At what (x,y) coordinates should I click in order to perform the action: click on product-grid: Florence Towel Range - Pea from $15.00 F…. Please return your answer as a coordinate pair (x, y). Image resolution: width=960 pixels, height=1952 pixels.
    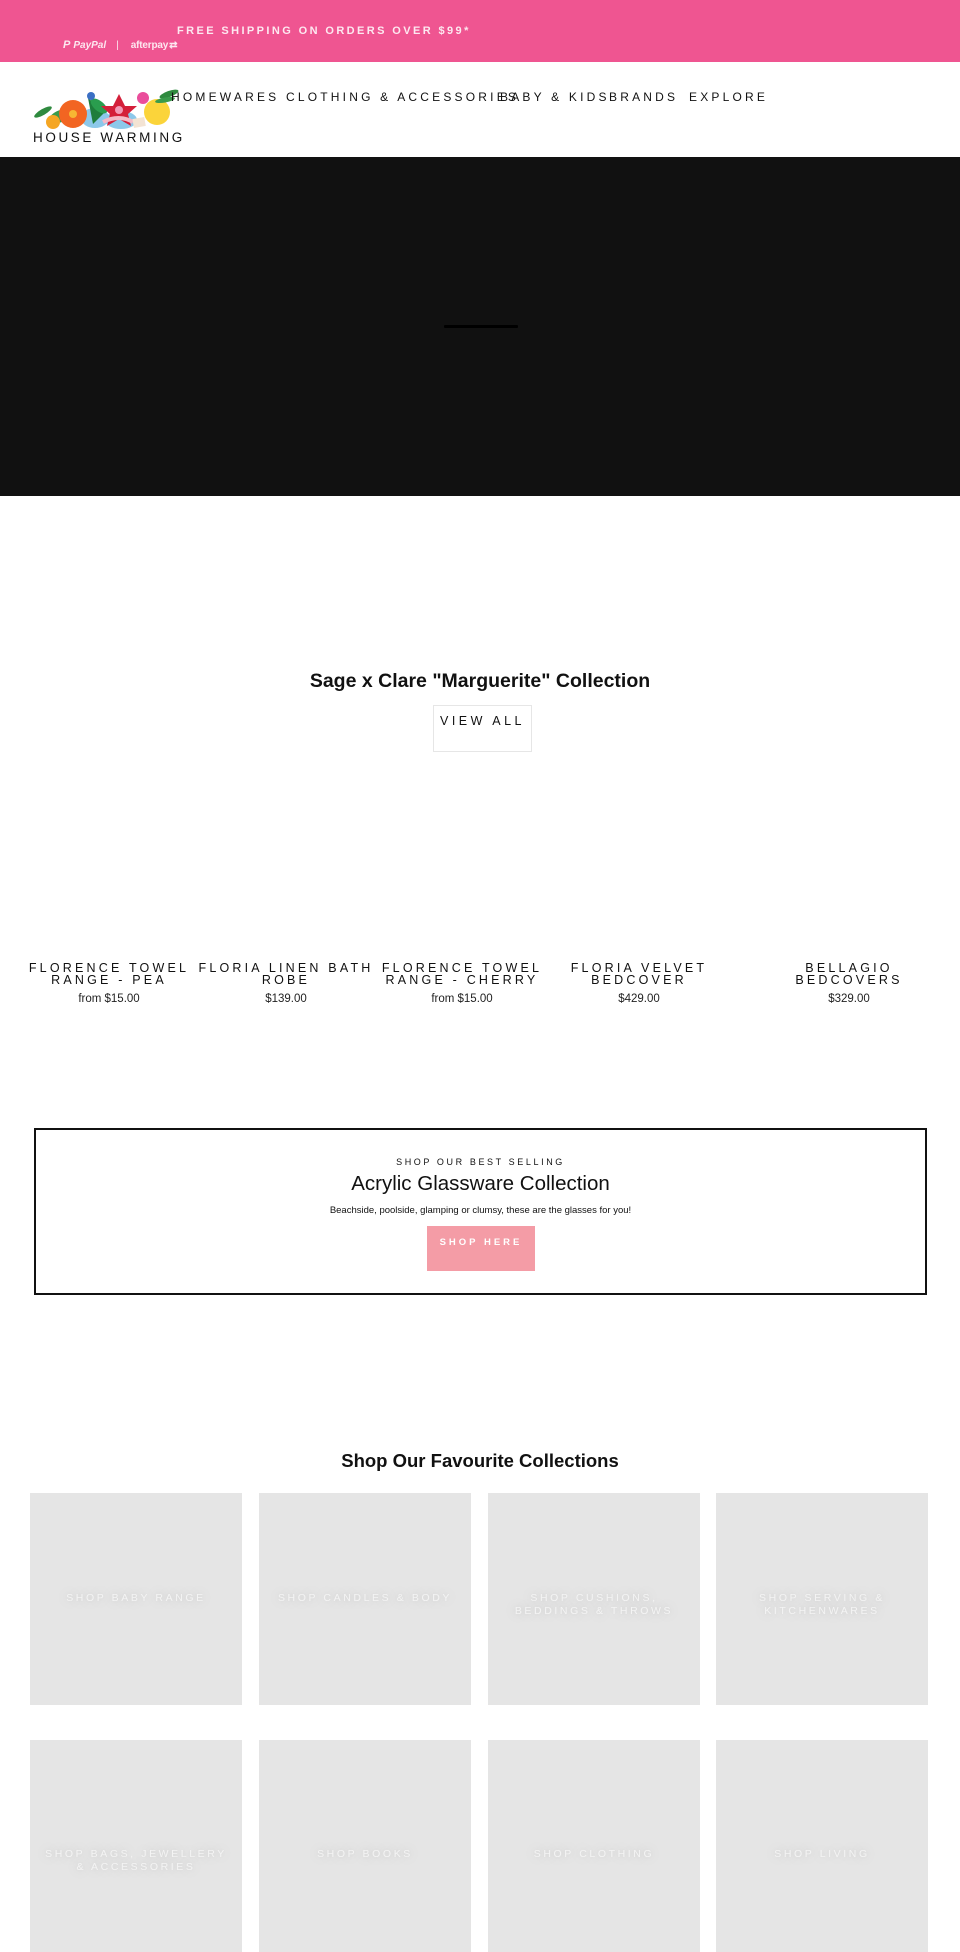
    Looking at the image, I should click on (480, 987).